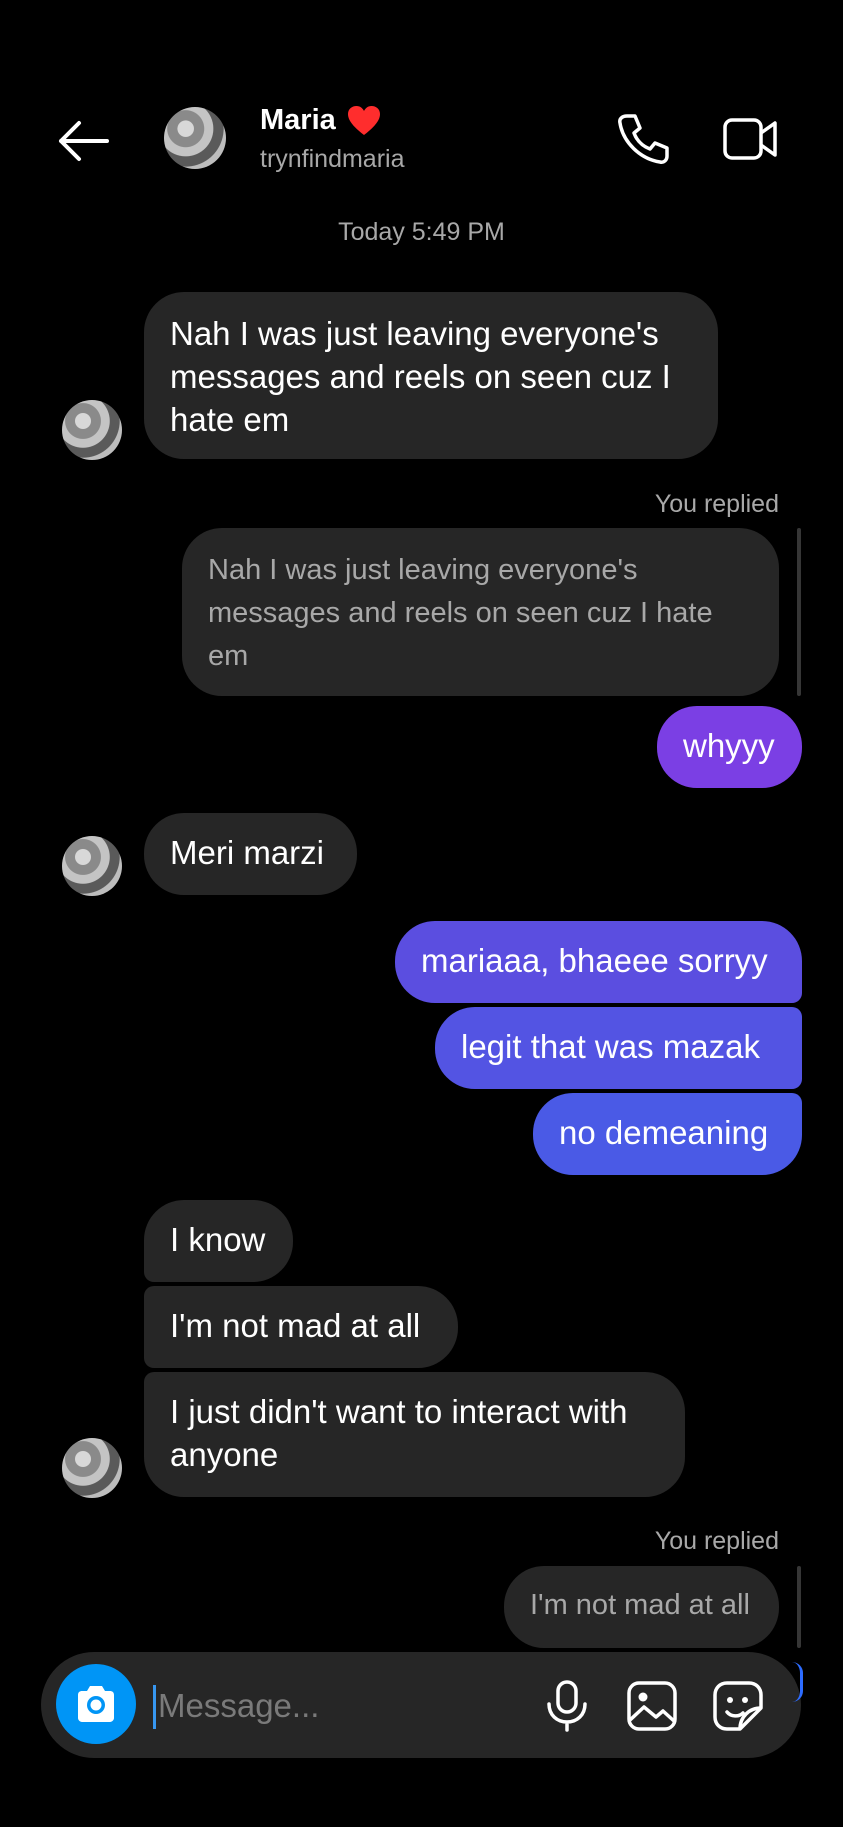  Describe the element at coordinates (247, 852) in the screenshot. I see `message-text: Meri marzi` at that location.